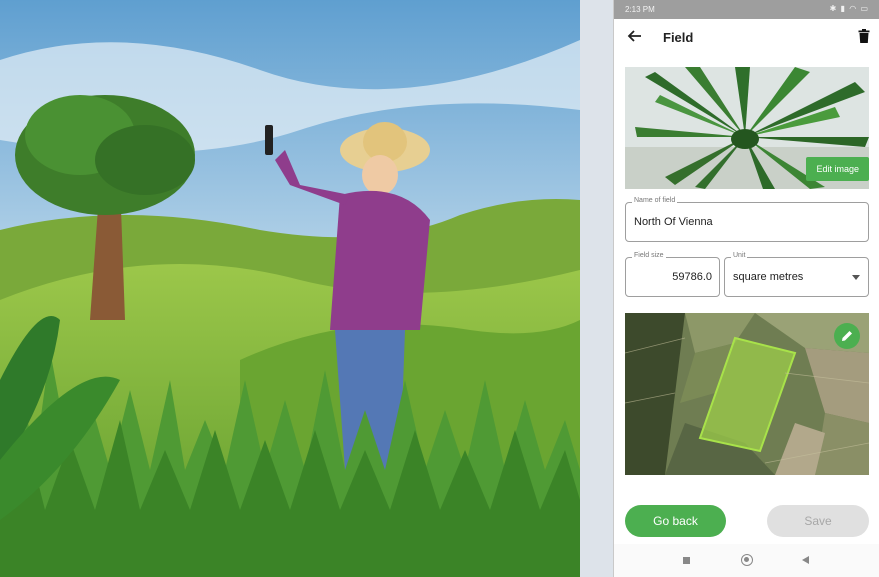  Describe the element at coordinates (596, 288) in the screenshot. I see `pane-gap` at that location.